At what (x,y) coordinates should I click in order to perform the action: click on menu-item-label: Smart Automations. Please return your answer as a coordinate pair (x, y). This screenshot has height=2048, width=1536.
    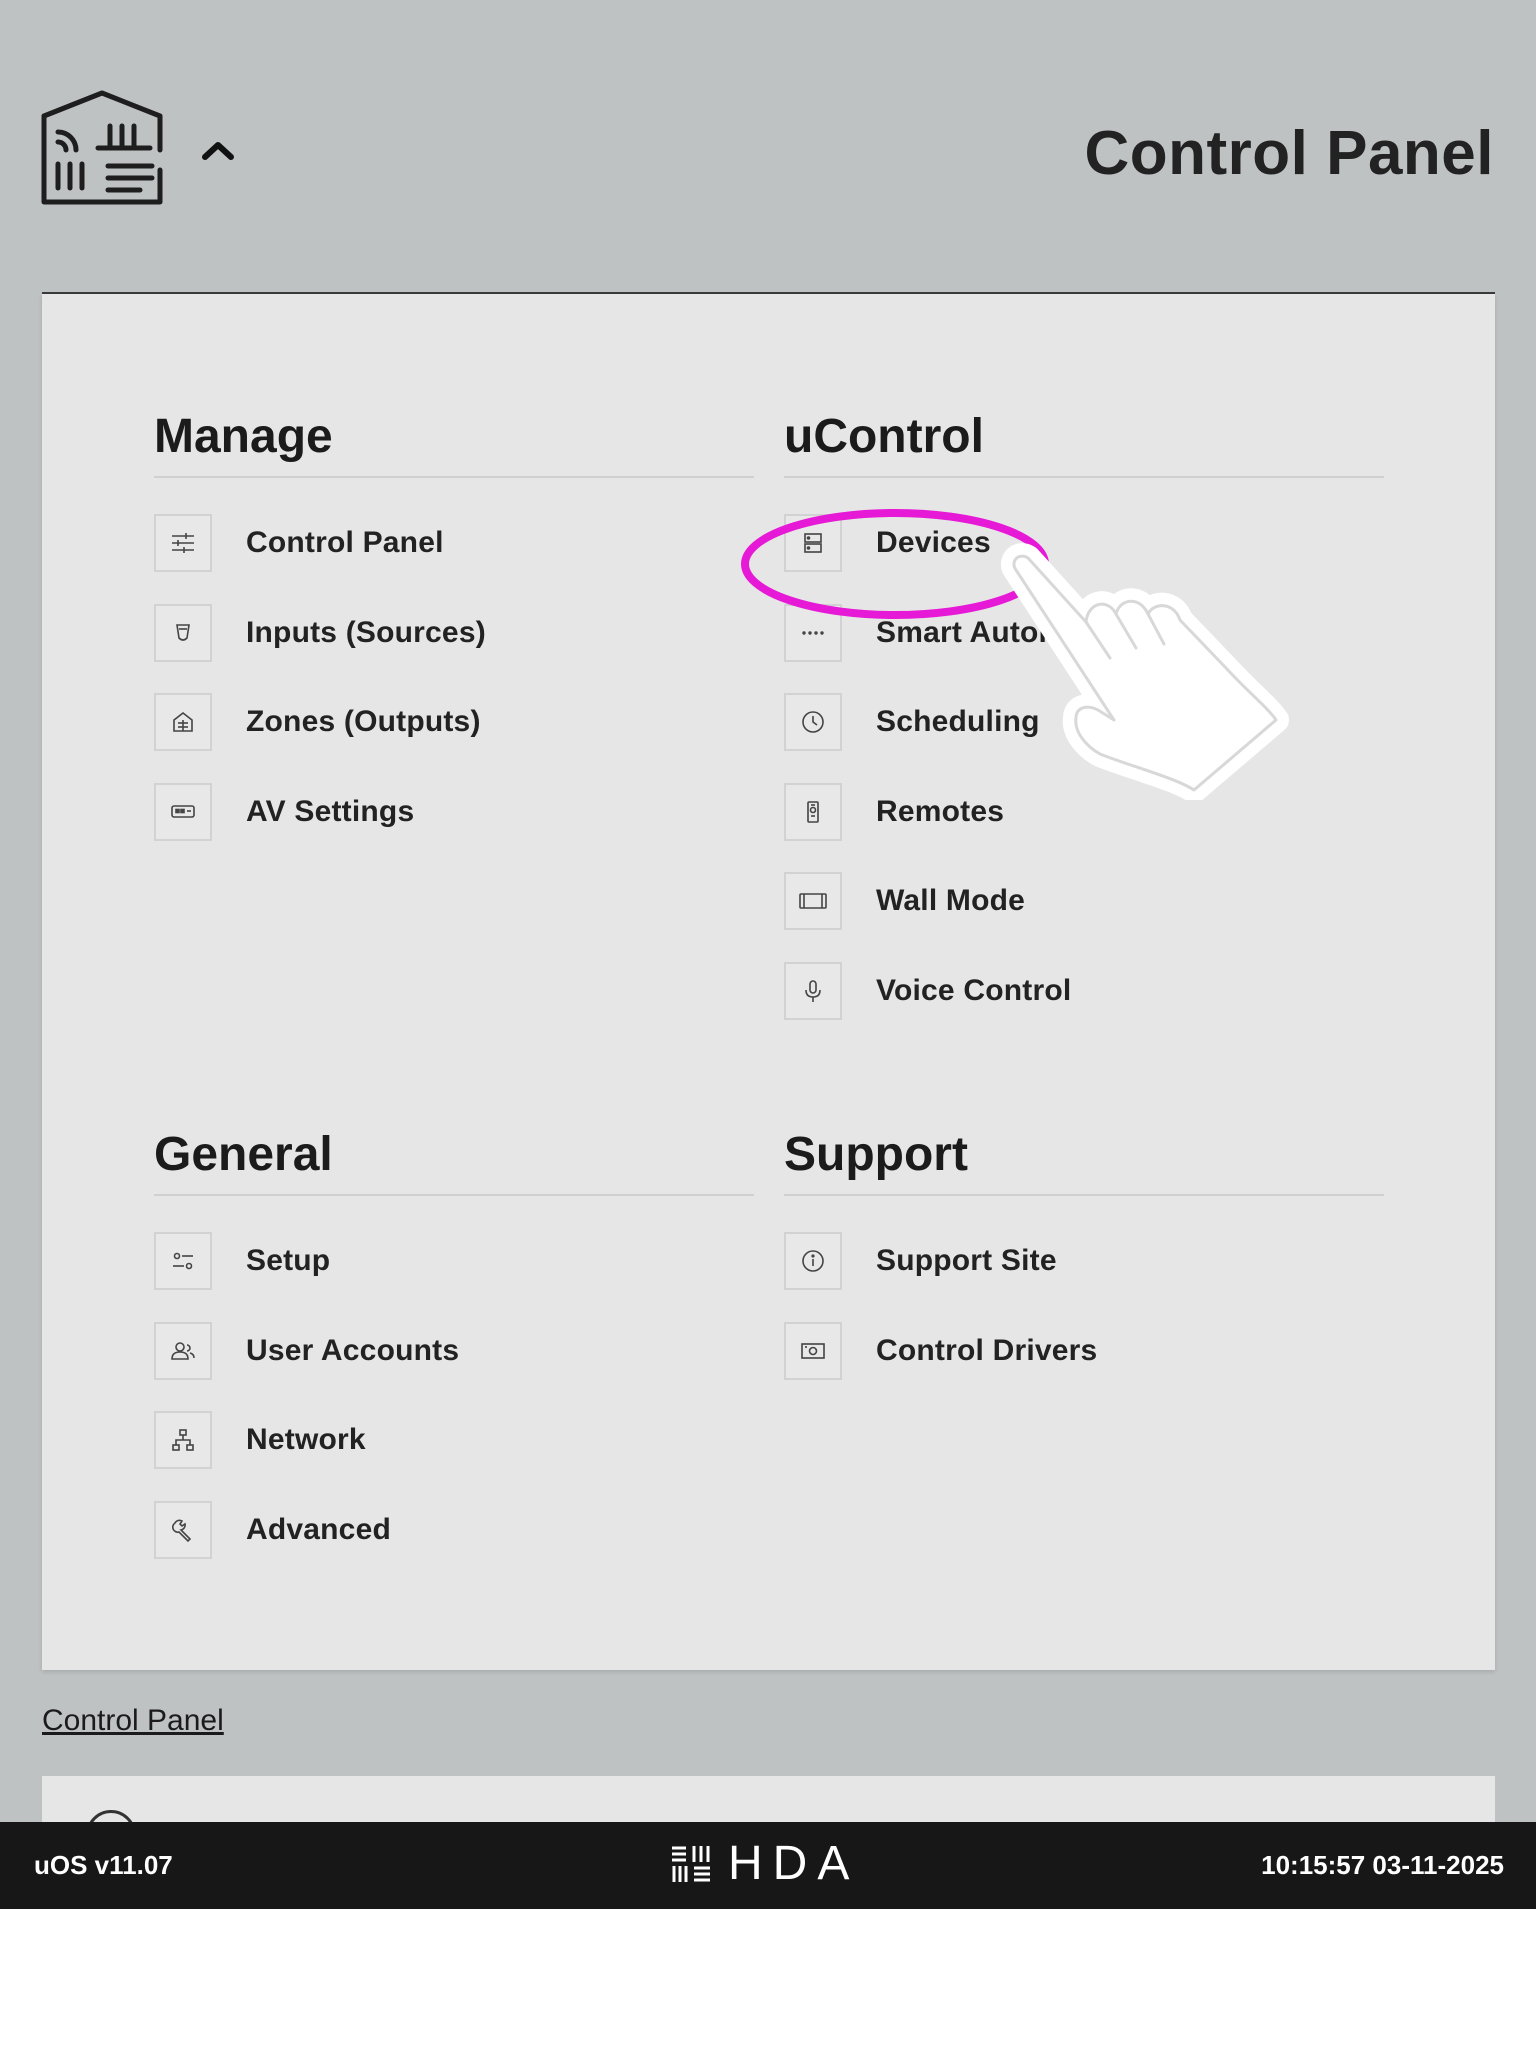
    Looking at the image, I should click on (1015, 632).